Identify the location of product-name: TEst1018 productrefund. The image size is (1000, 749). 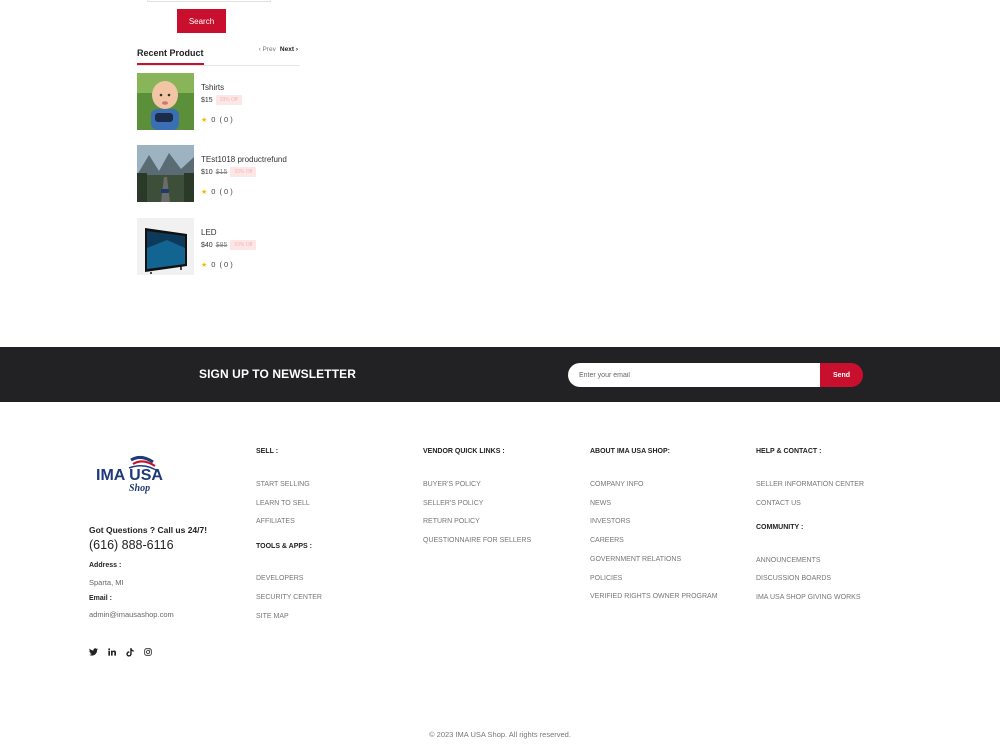
(244, 159).